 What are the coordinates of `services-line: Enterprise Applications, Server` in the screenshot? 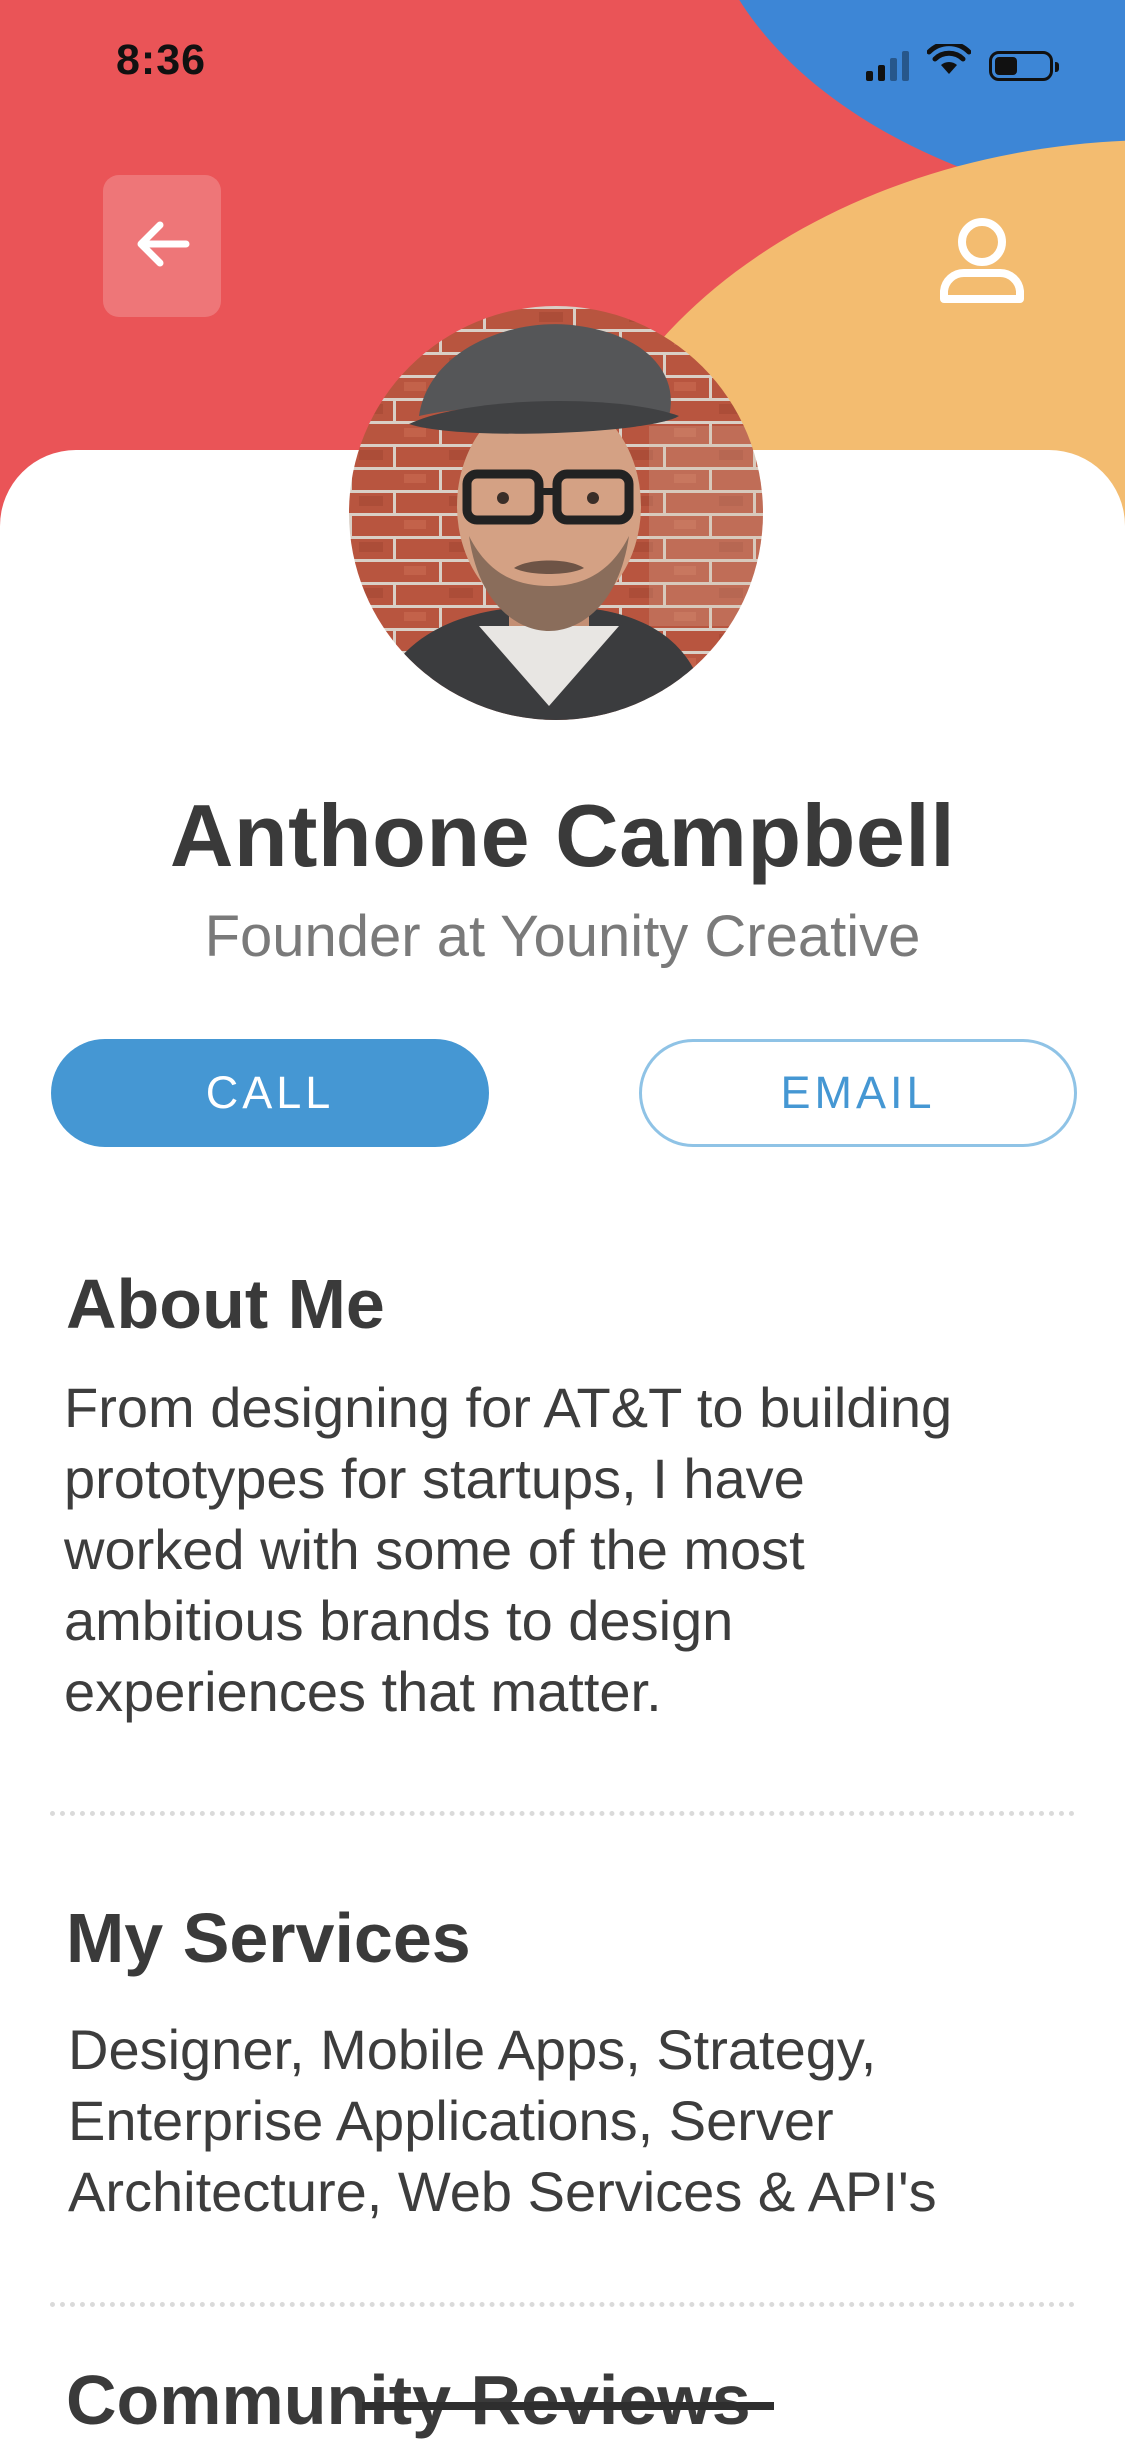 It's located at (451, 2120).